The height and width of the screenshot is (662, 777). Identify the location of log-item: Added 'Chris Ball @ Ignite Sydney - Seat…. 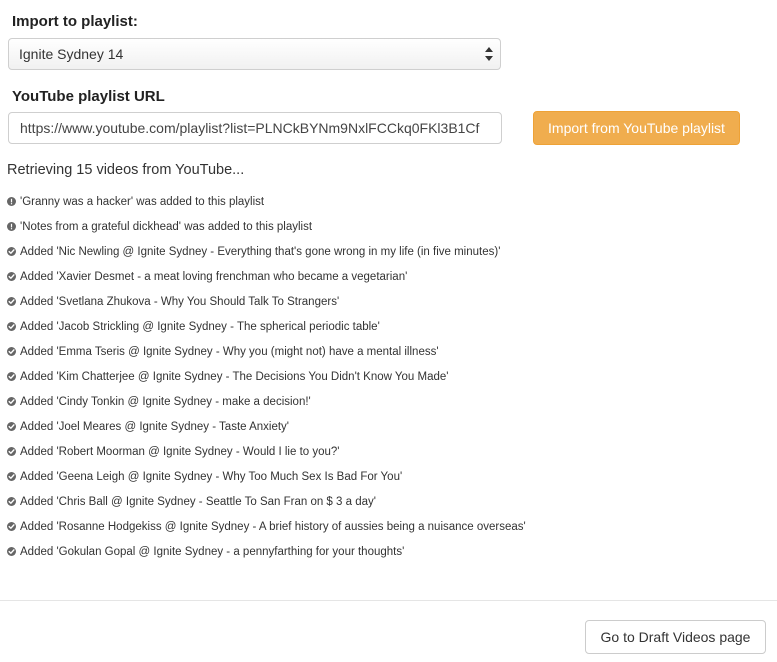
(266, 501).